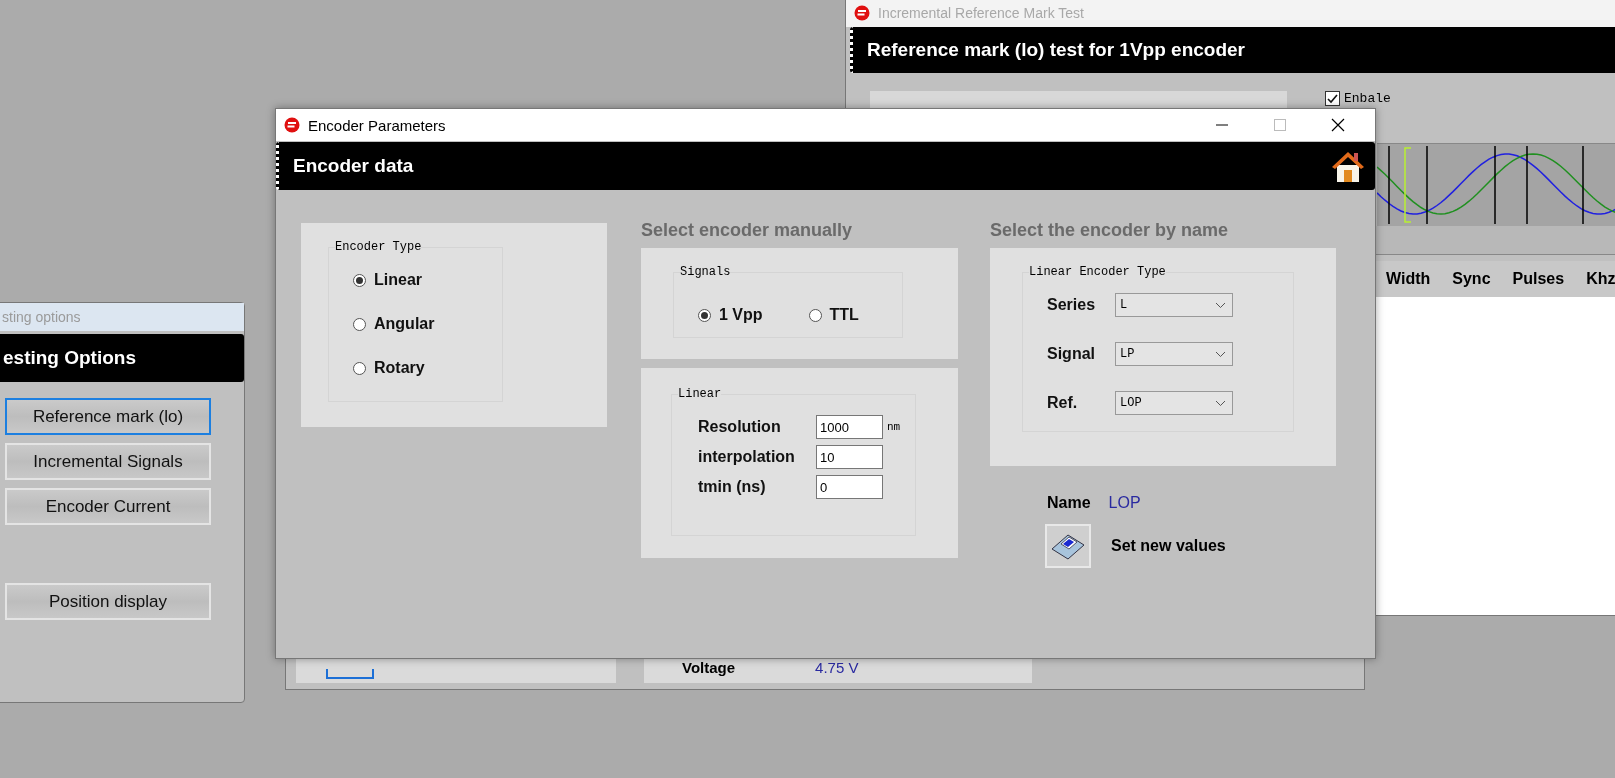 The image size is (1615, 778). Describe the element at coordinates (1168, 546) in the screenshot. I see `button-label: Set new values` at that location.